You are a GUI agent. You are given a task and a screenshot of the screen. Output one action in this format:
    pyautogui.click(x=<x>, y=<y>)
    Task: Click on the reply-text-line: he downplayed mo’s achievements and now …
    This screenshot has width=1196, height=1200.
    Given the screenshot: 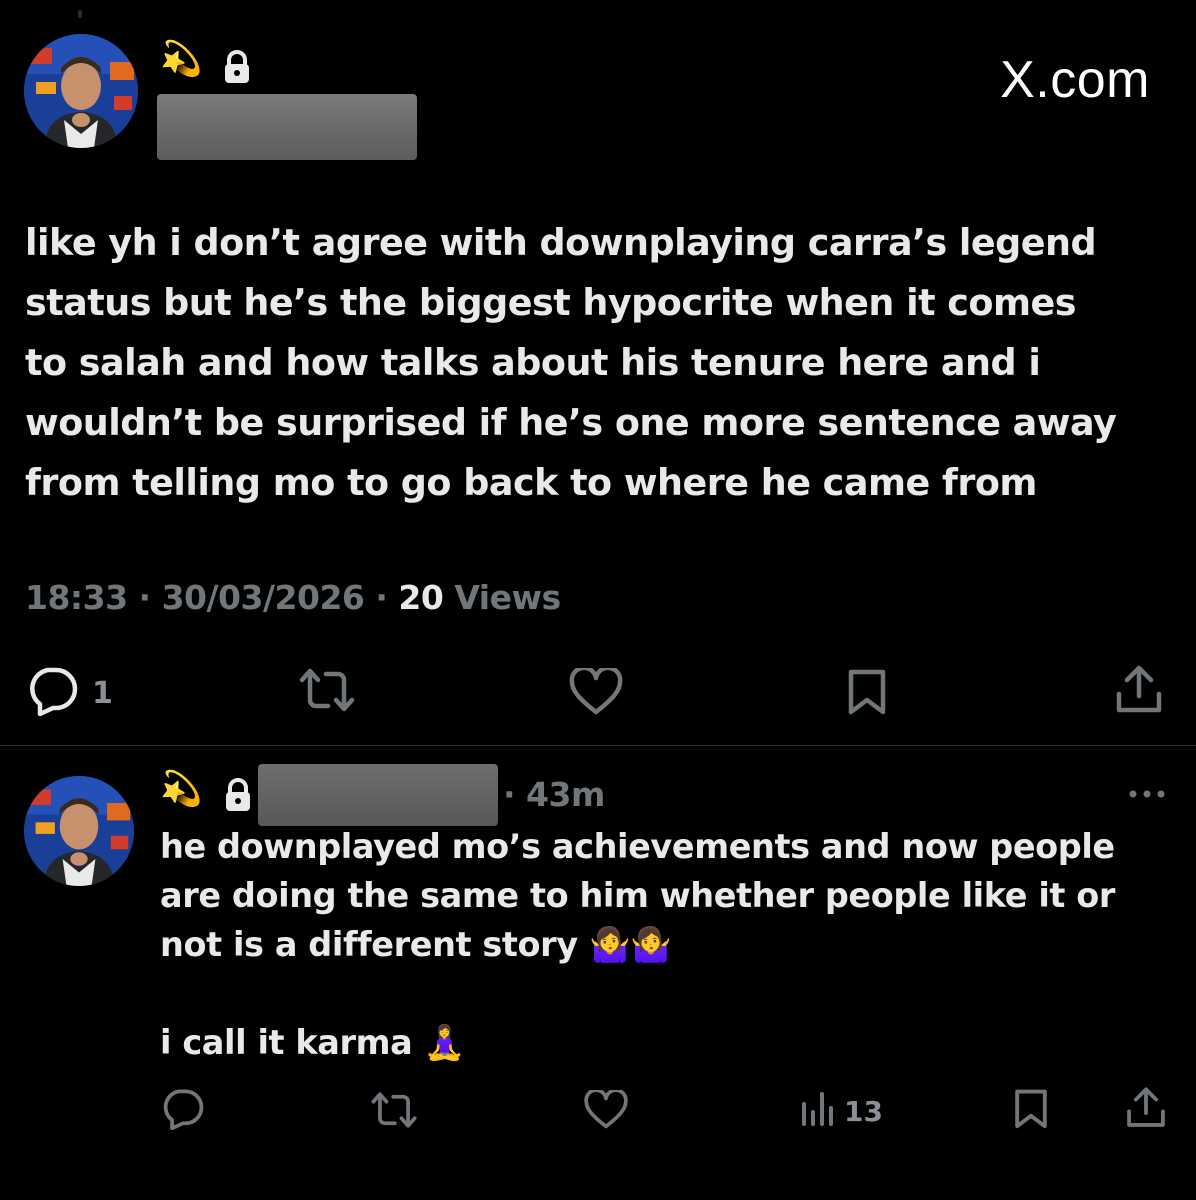 What is the action you would take?
    pyautogui.click(x=637, y=846)
    